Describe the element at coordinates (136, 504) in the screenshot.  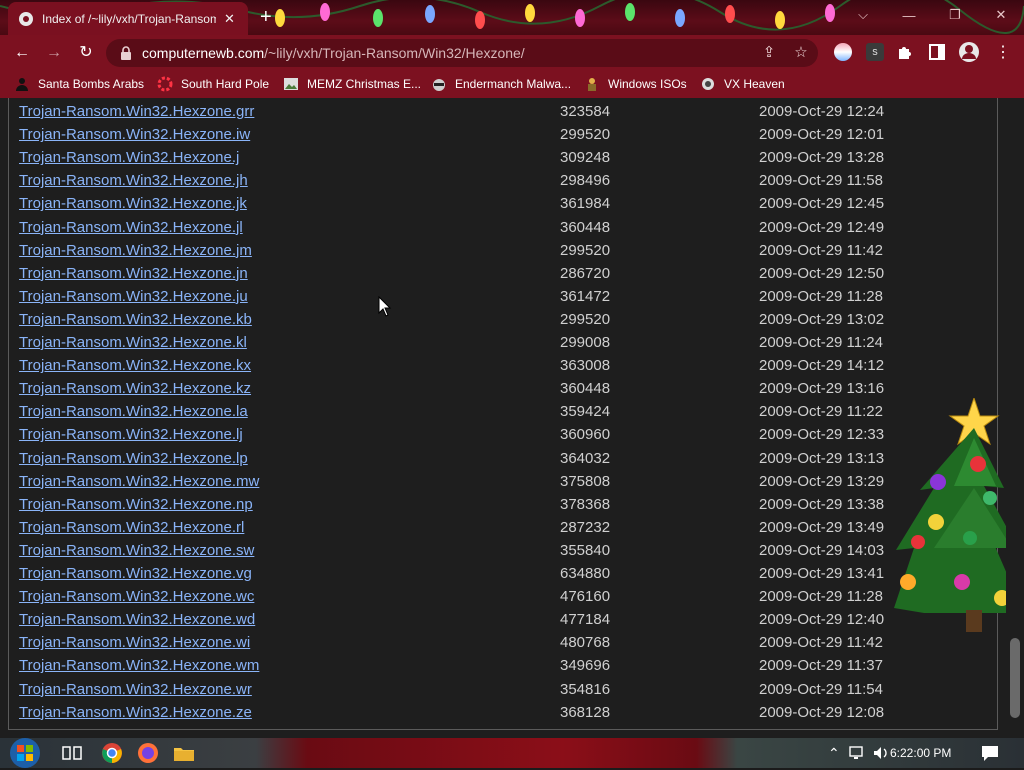
I see `file-link: Trojan-Ransom.Win32.Hexzone.np` at that location.